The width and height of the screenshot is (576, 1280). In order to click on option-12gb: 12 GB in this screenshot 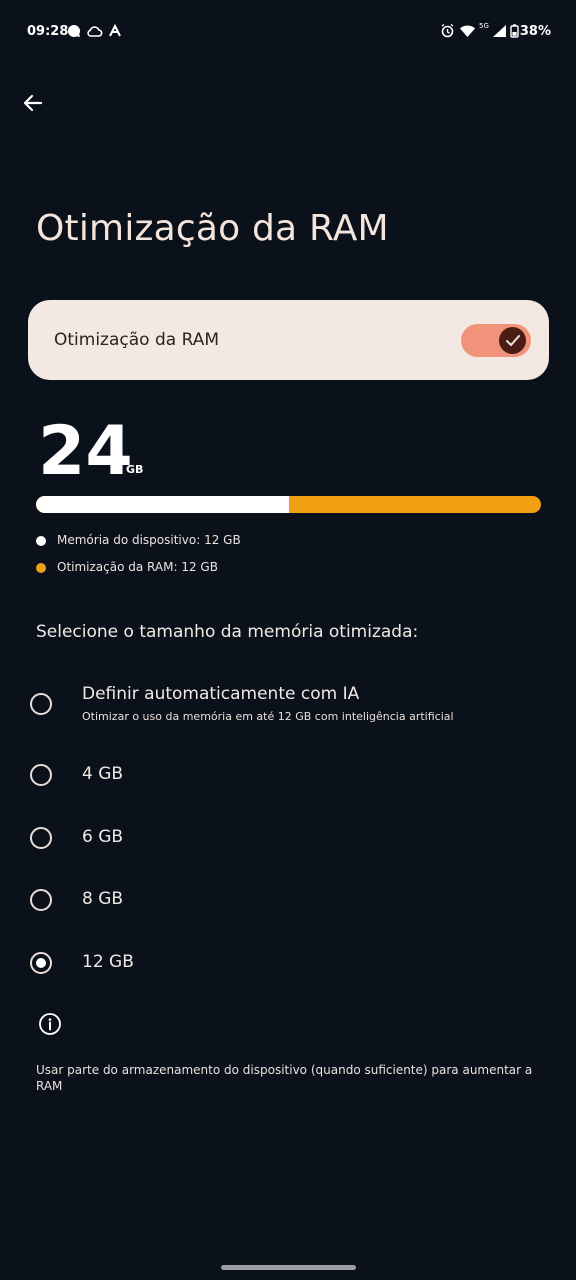, I will do `click(288, 962)`.